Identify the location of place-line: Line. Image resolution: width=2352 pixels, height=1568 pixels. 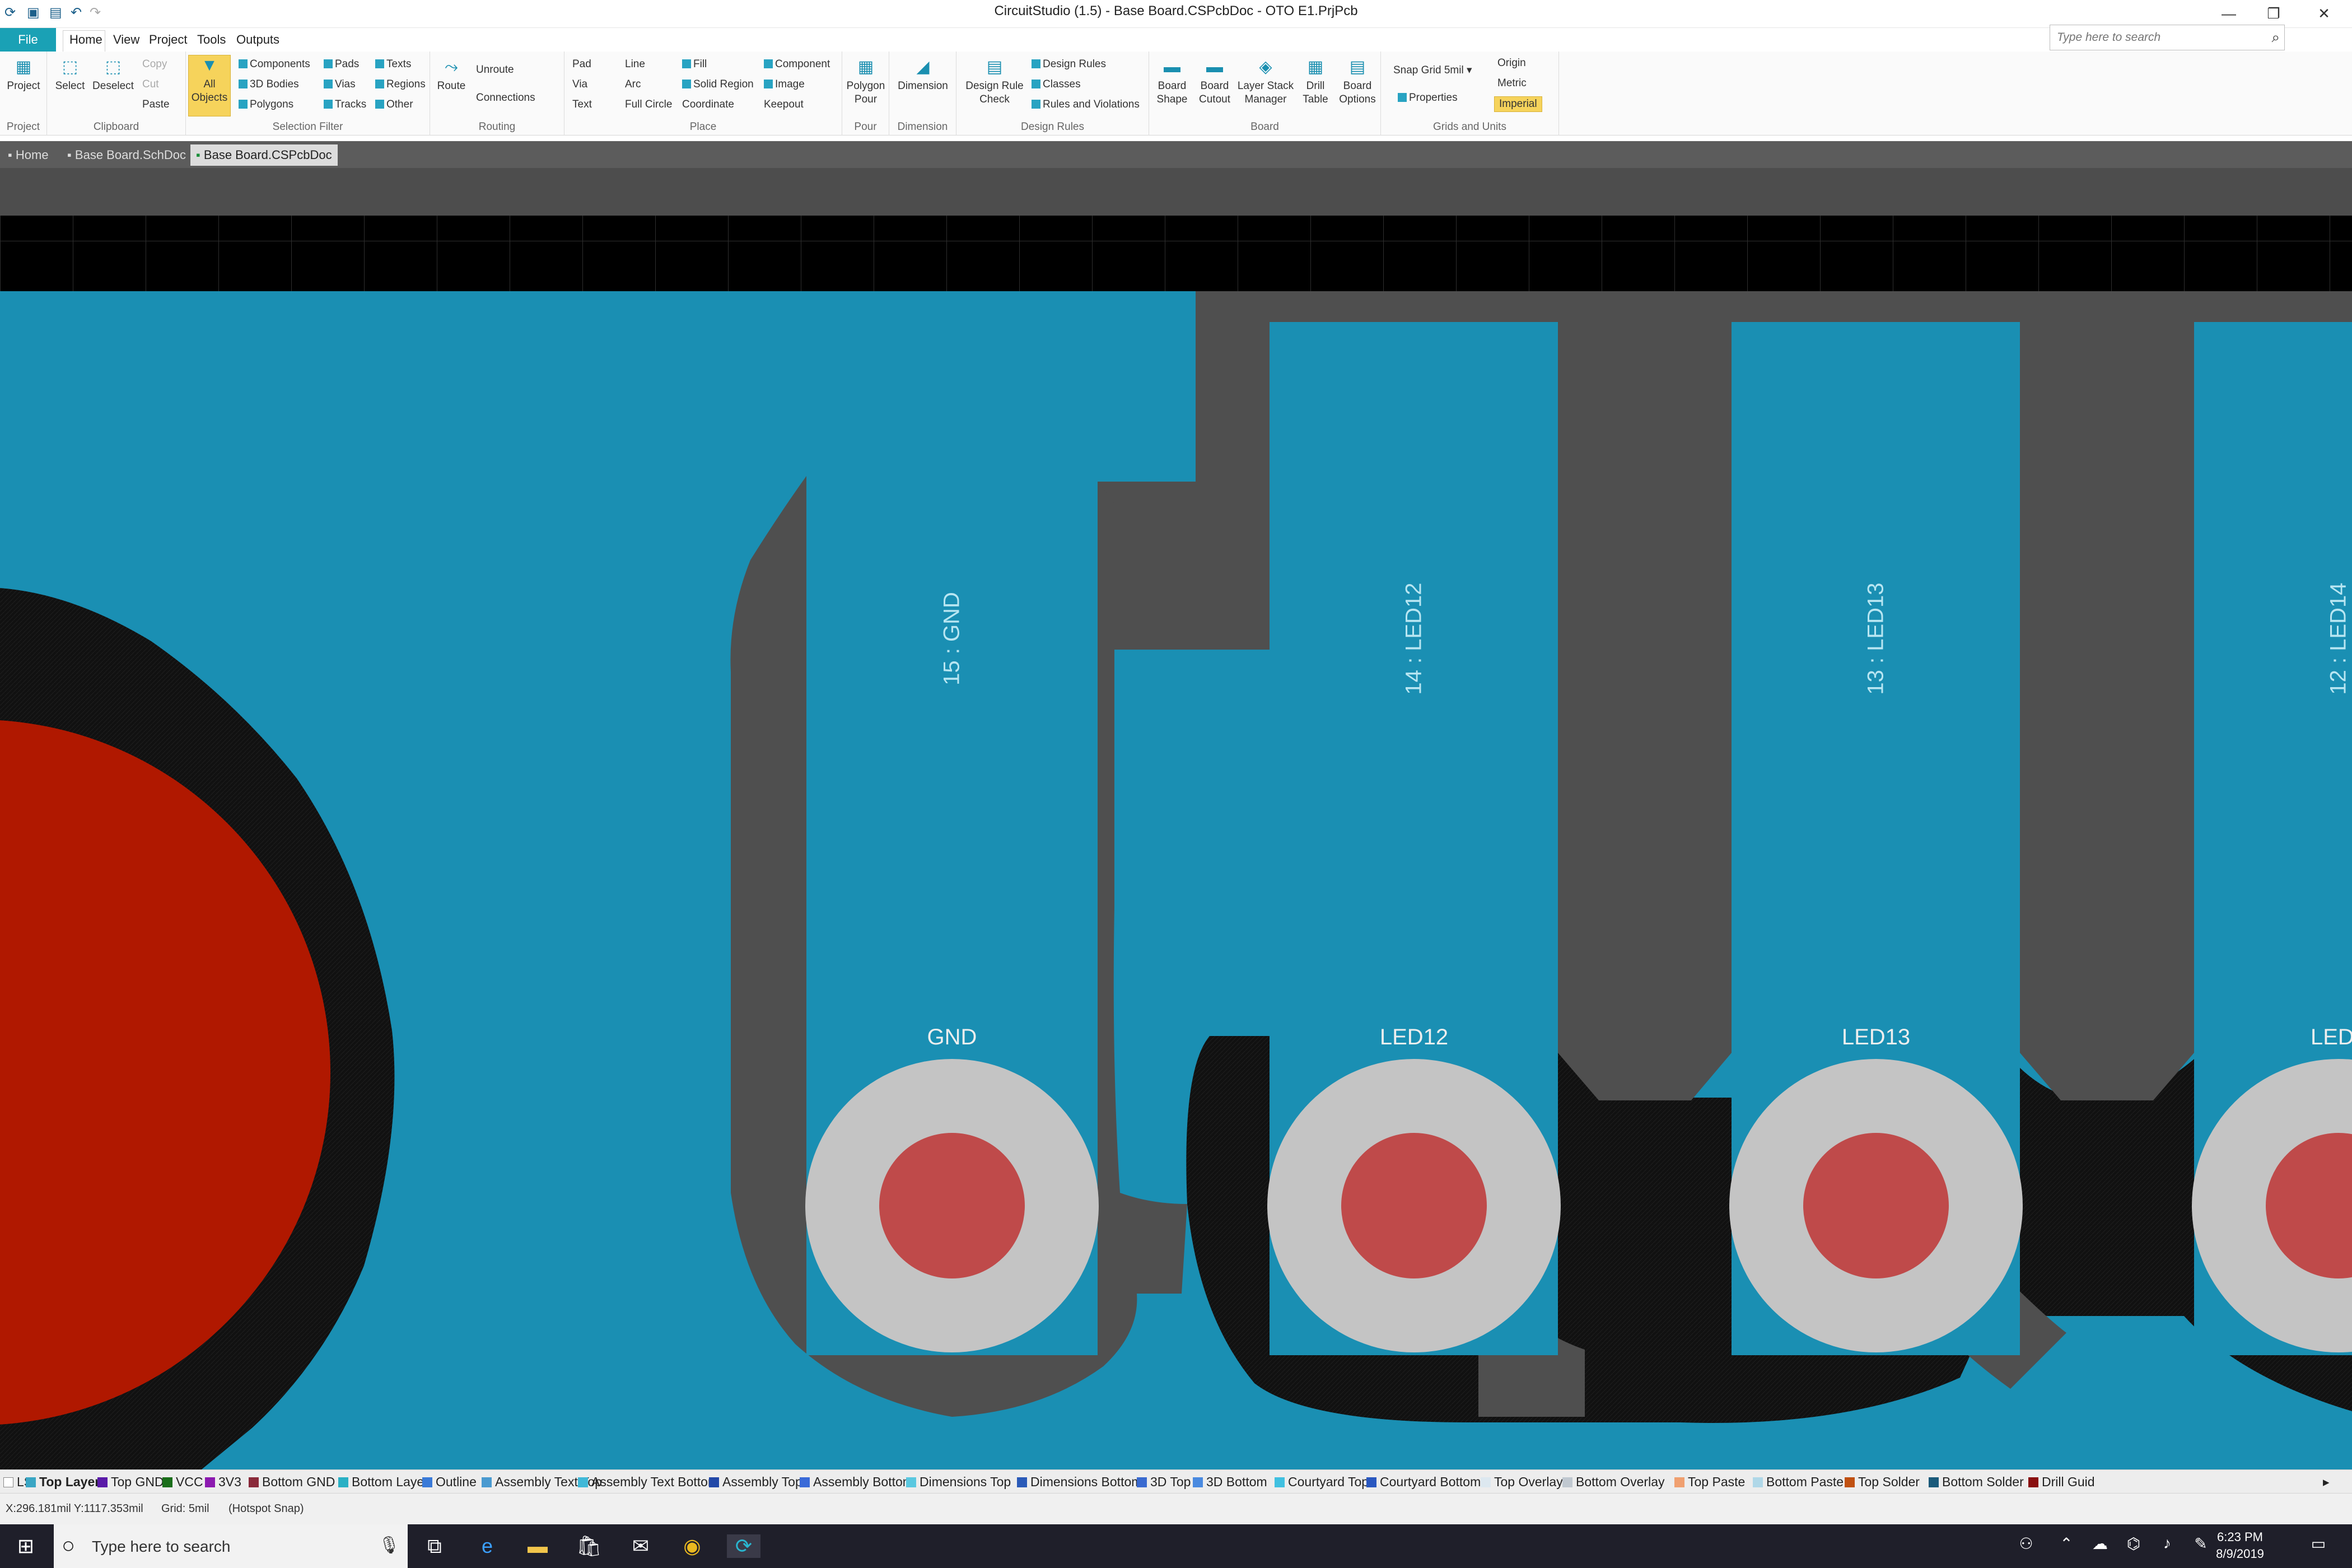
(635, 65).